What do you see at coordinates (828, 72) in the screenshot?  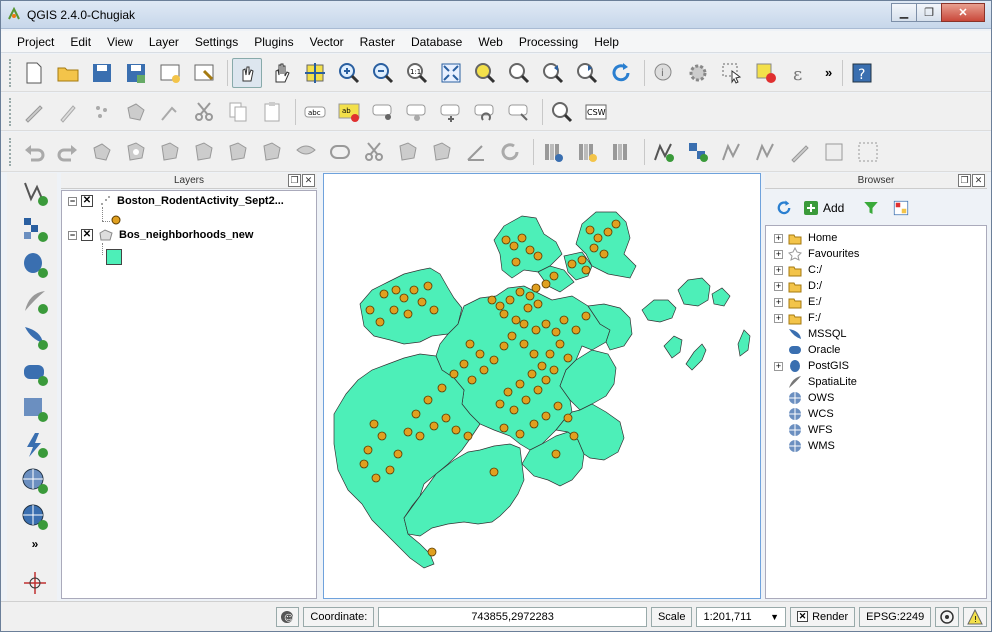 I see `toolbar-overflow-button: »` at bounding box center [828, 72].